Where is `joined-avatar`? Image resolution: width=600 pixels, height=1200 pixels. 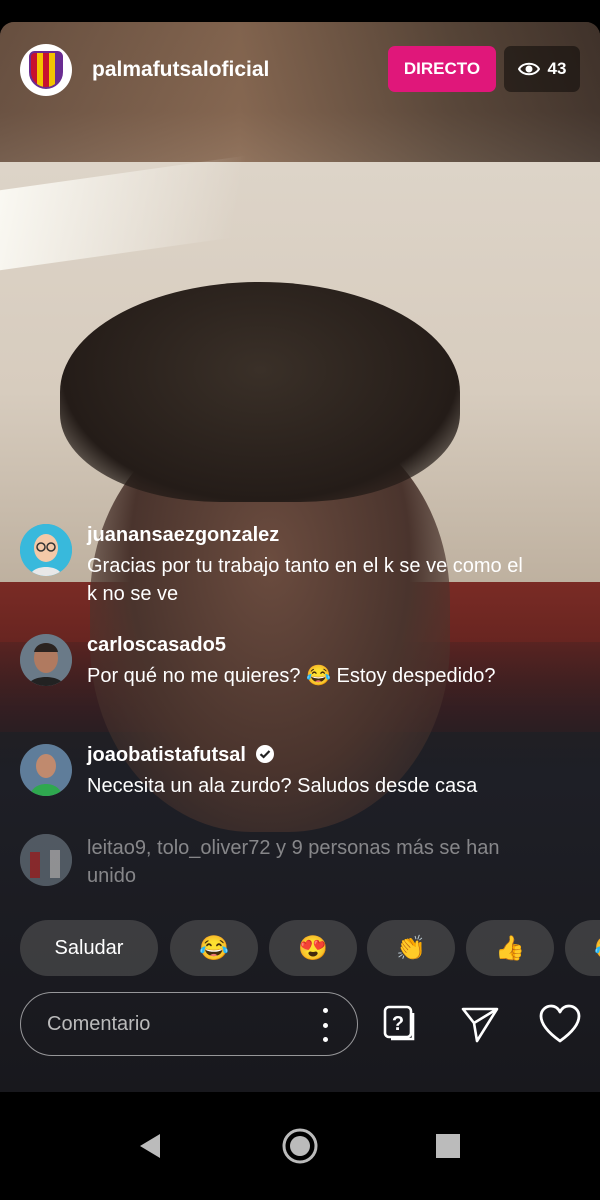
joined-avatar is located at coordinates (46, 860).